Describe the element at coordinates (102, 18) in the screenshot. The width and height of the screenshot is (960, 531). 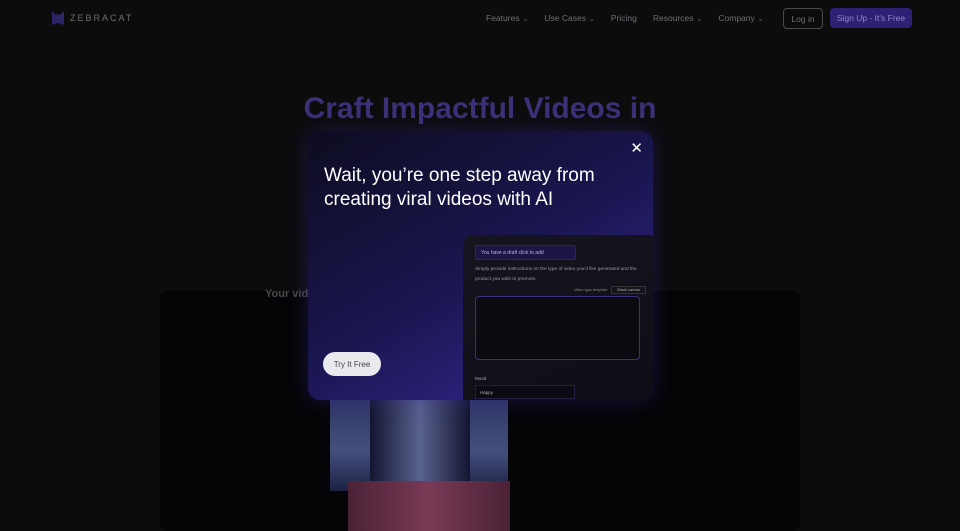
I see `brand-name: ZEBRACAT` at that location.